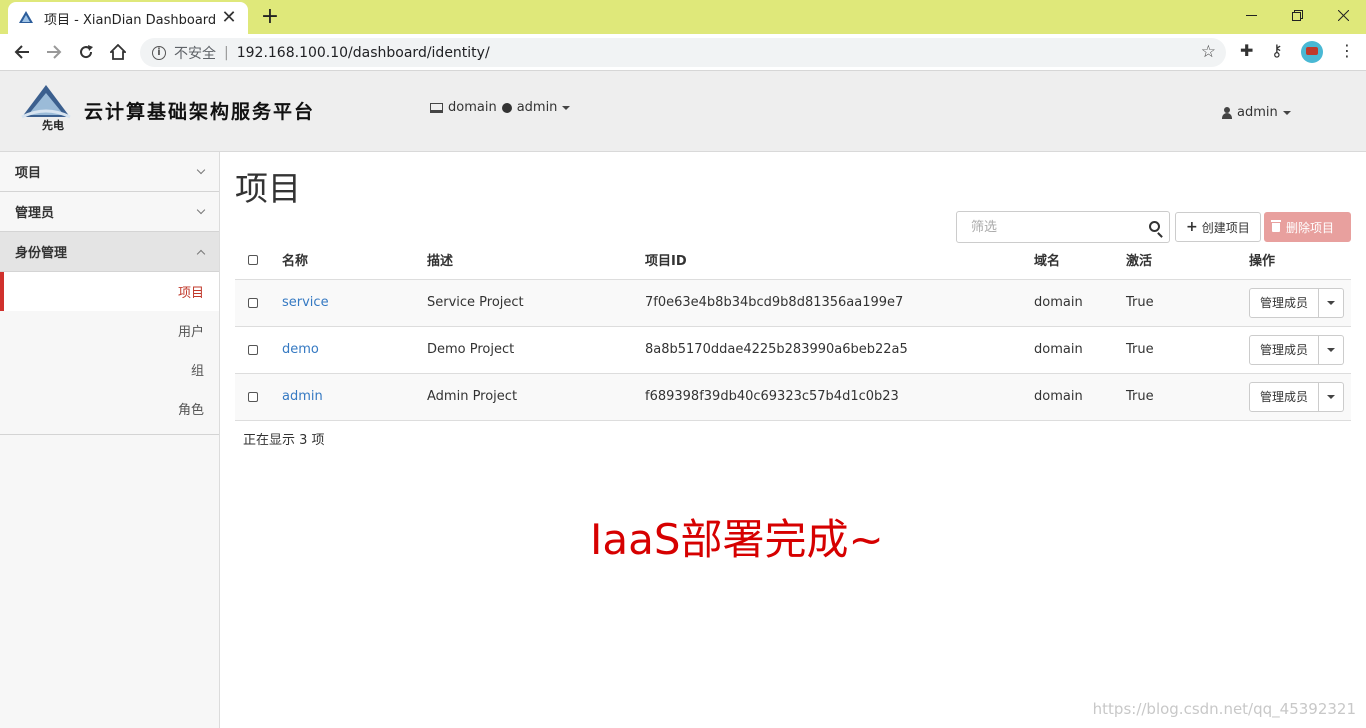  What do you see at coordinates (536, 397) in the screenshot?
I see `project-description: Admin Project` at bounding box center [536, 397].